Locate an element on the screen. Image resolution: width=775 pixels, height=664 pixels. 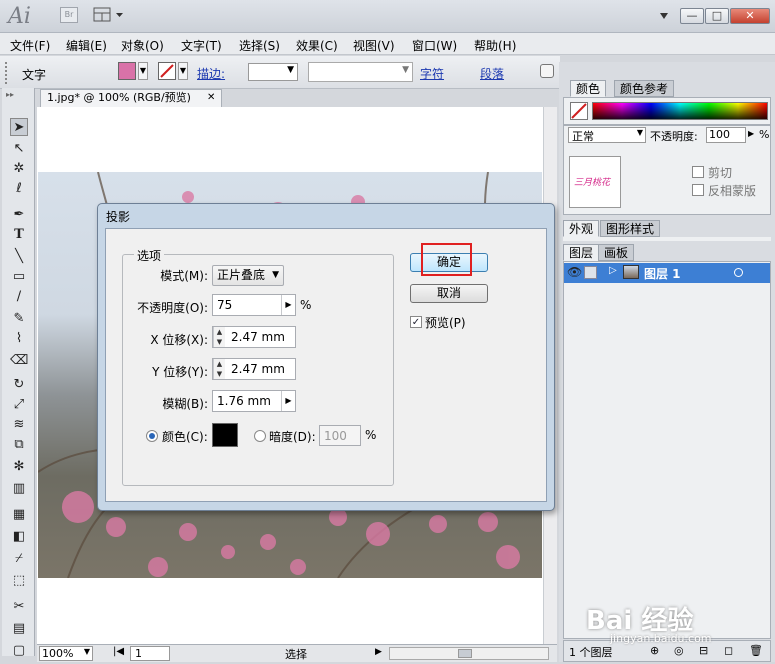
free-transform-tool-icon: ⧉ is located at coordinates (19, 445).